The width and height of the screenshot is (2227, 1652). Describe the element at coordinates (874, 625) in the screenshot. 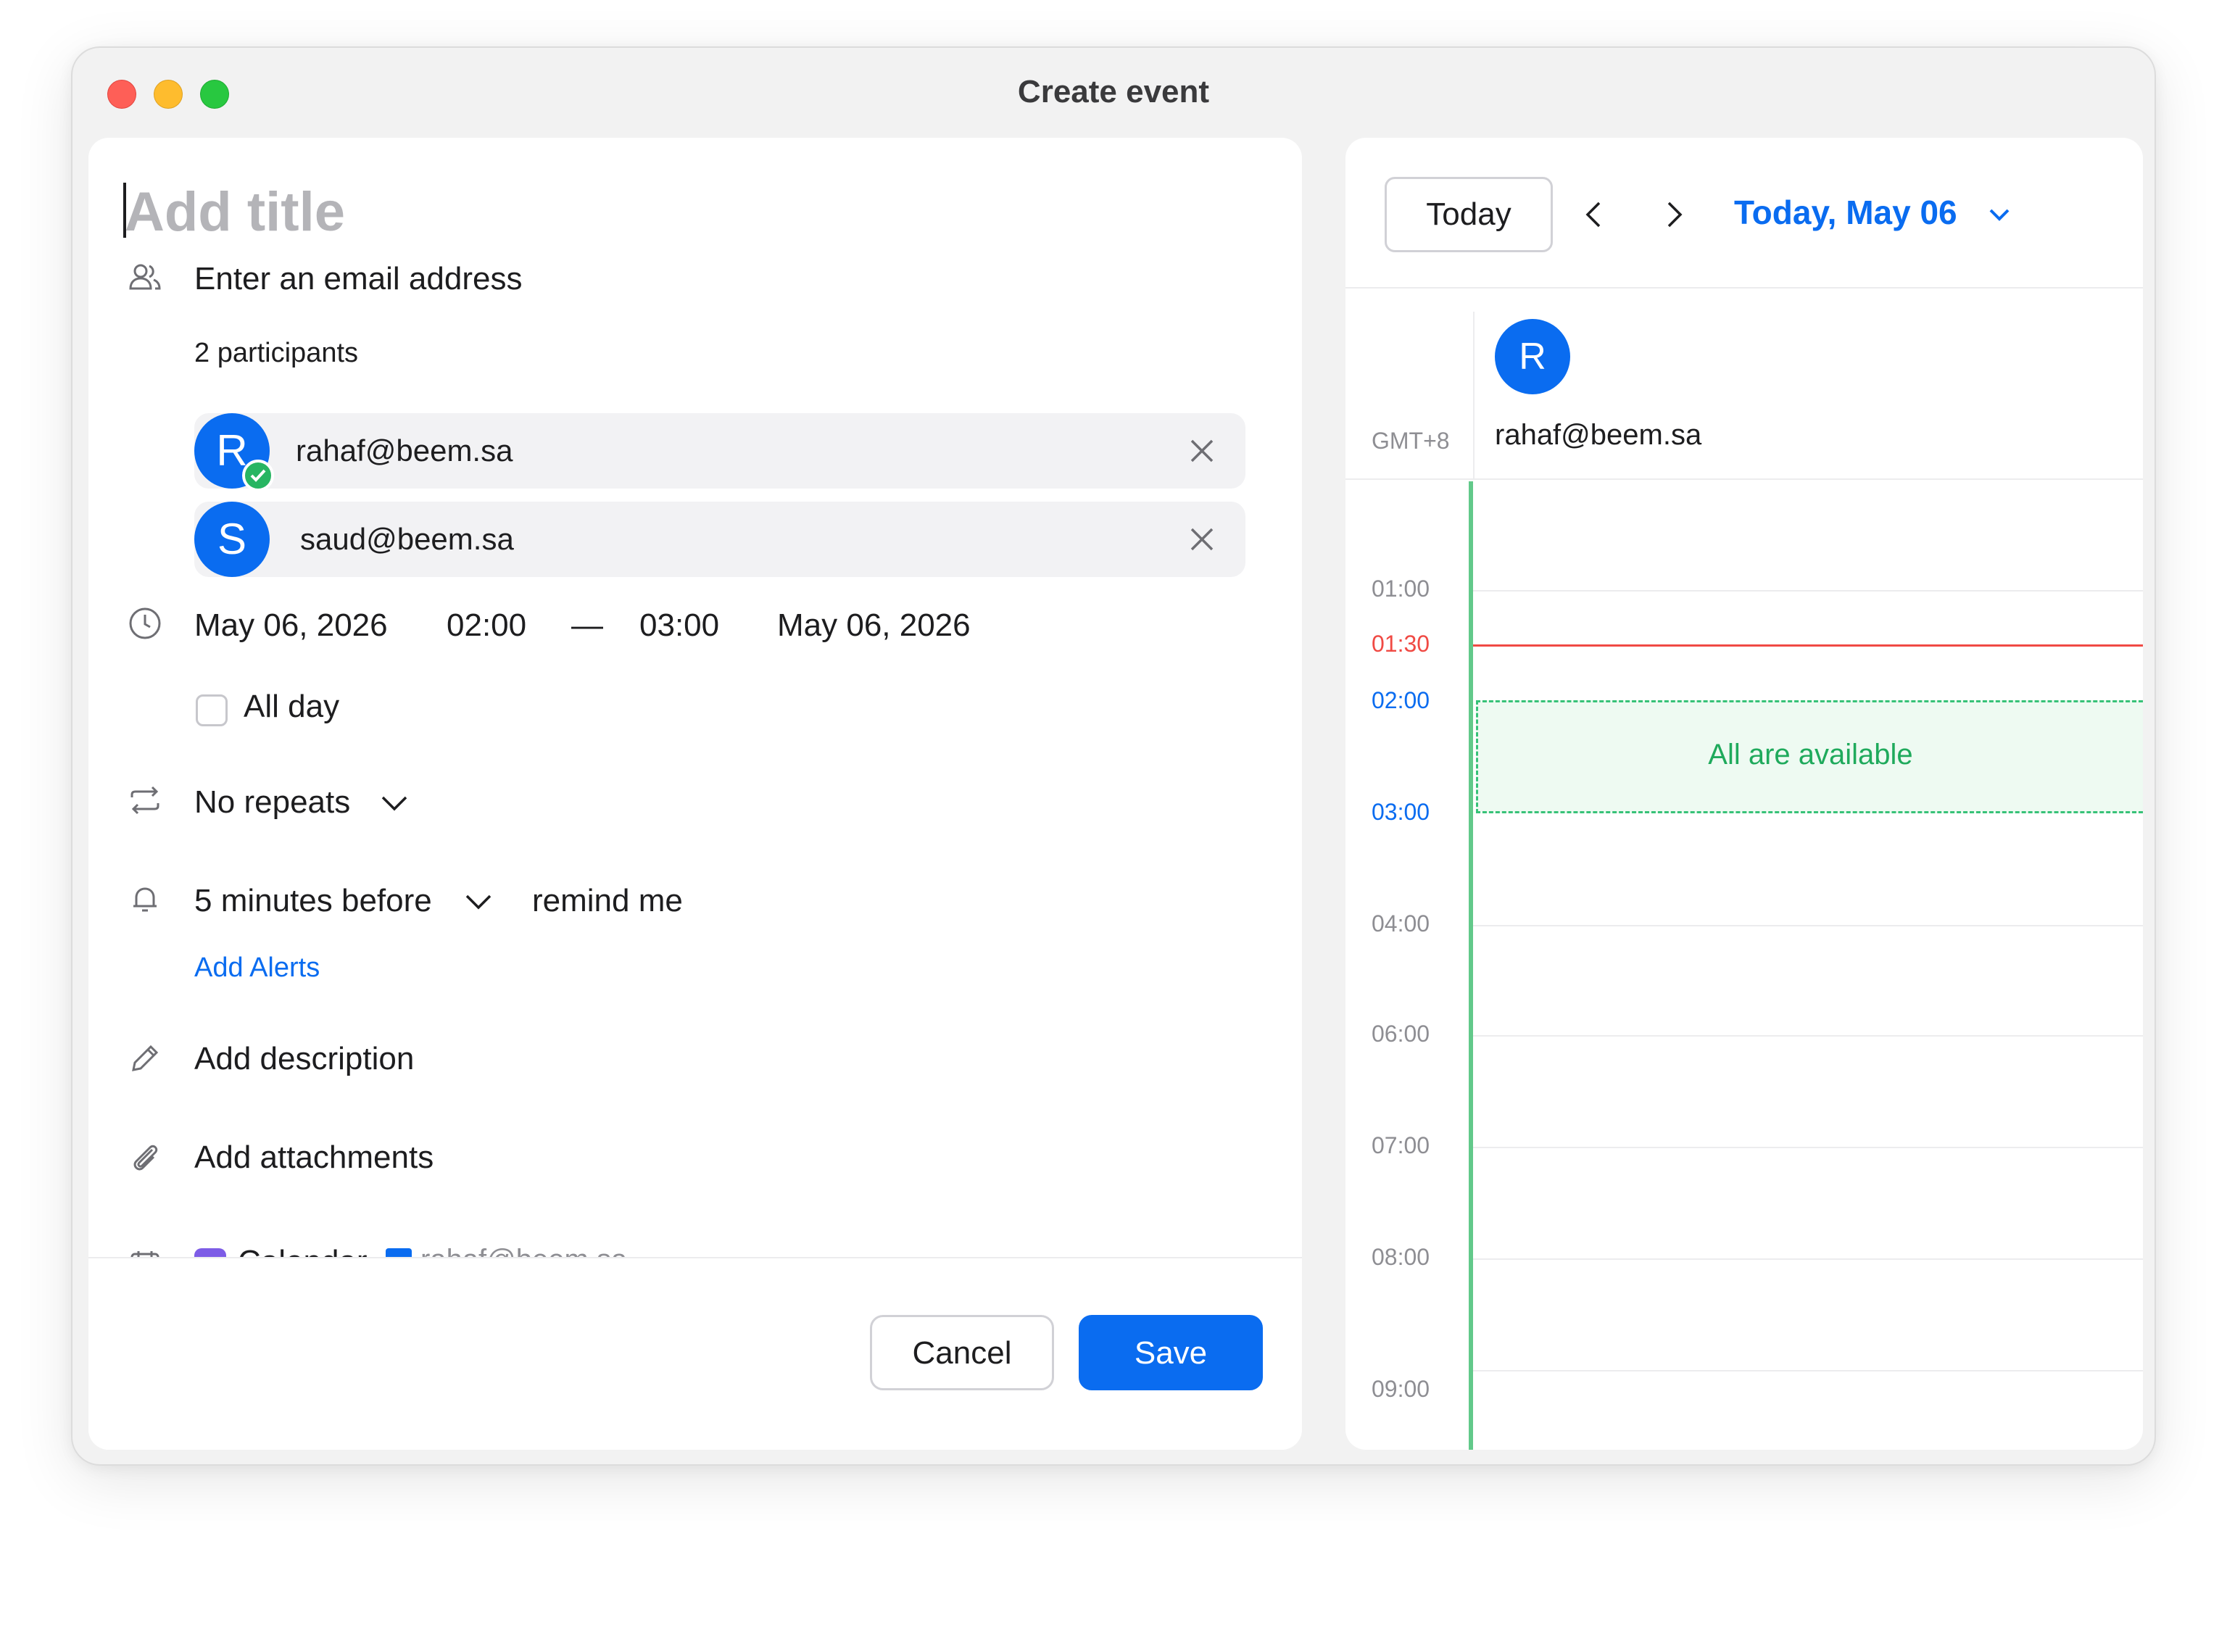

I see `end-date: May 06, 2026` at that location.